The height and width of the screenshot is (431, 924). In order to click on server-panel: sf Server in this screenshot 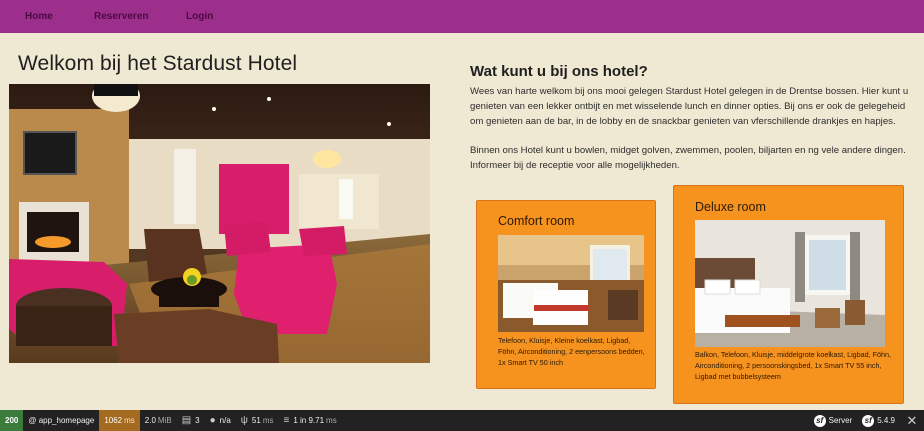, I will do `click(833, 420)`.